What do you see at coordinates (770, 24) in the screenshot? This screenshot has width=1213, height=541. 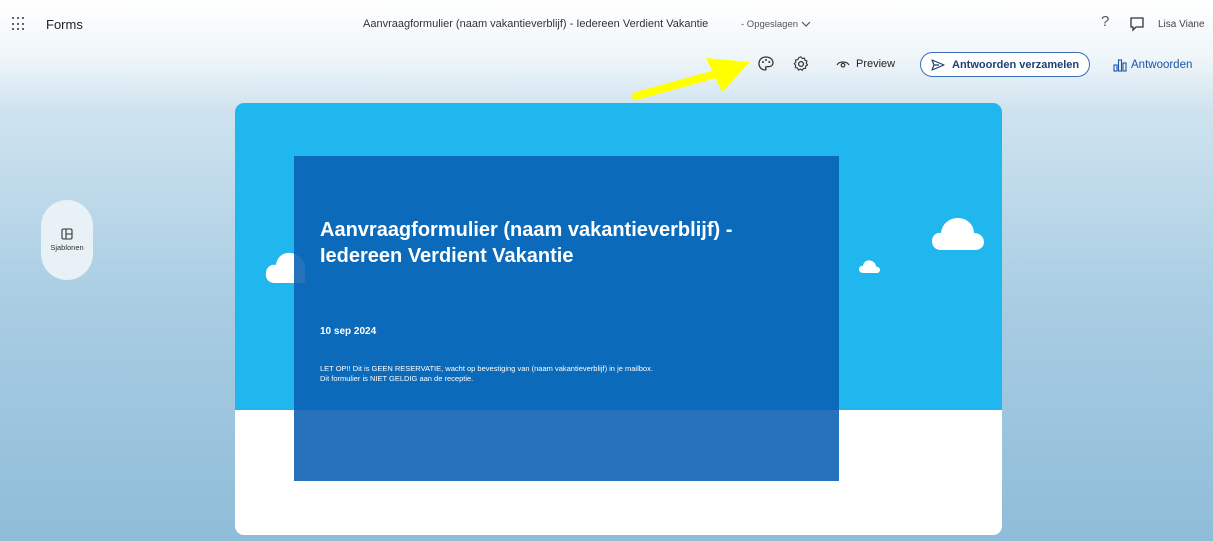 I see `save-status: - Opgeslagen` at bounding box center [770, 24].